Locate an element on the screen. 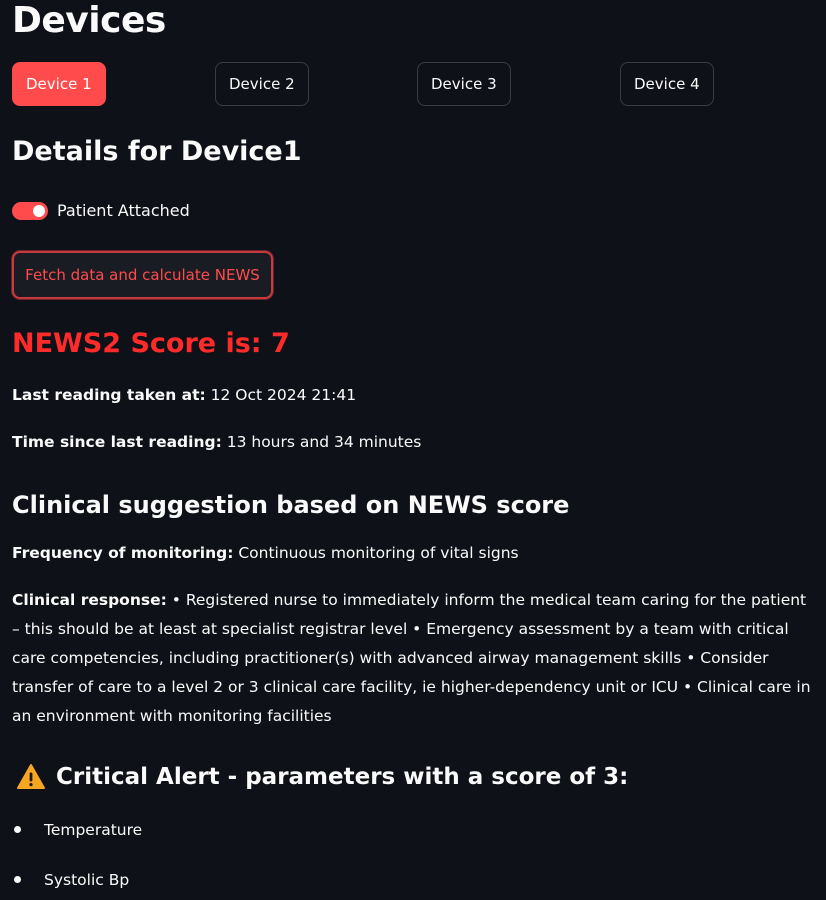  list-item: Temperature is located at coordinates (77, 830).